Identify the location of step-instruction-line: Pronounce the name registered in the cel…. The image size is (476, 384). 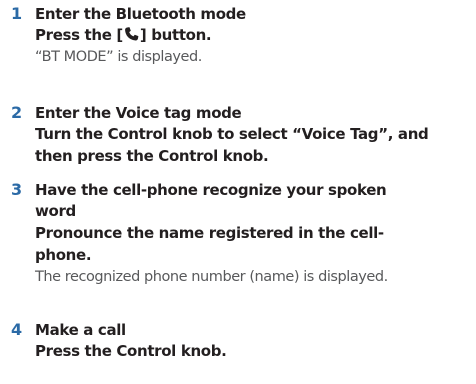
(209, 233).